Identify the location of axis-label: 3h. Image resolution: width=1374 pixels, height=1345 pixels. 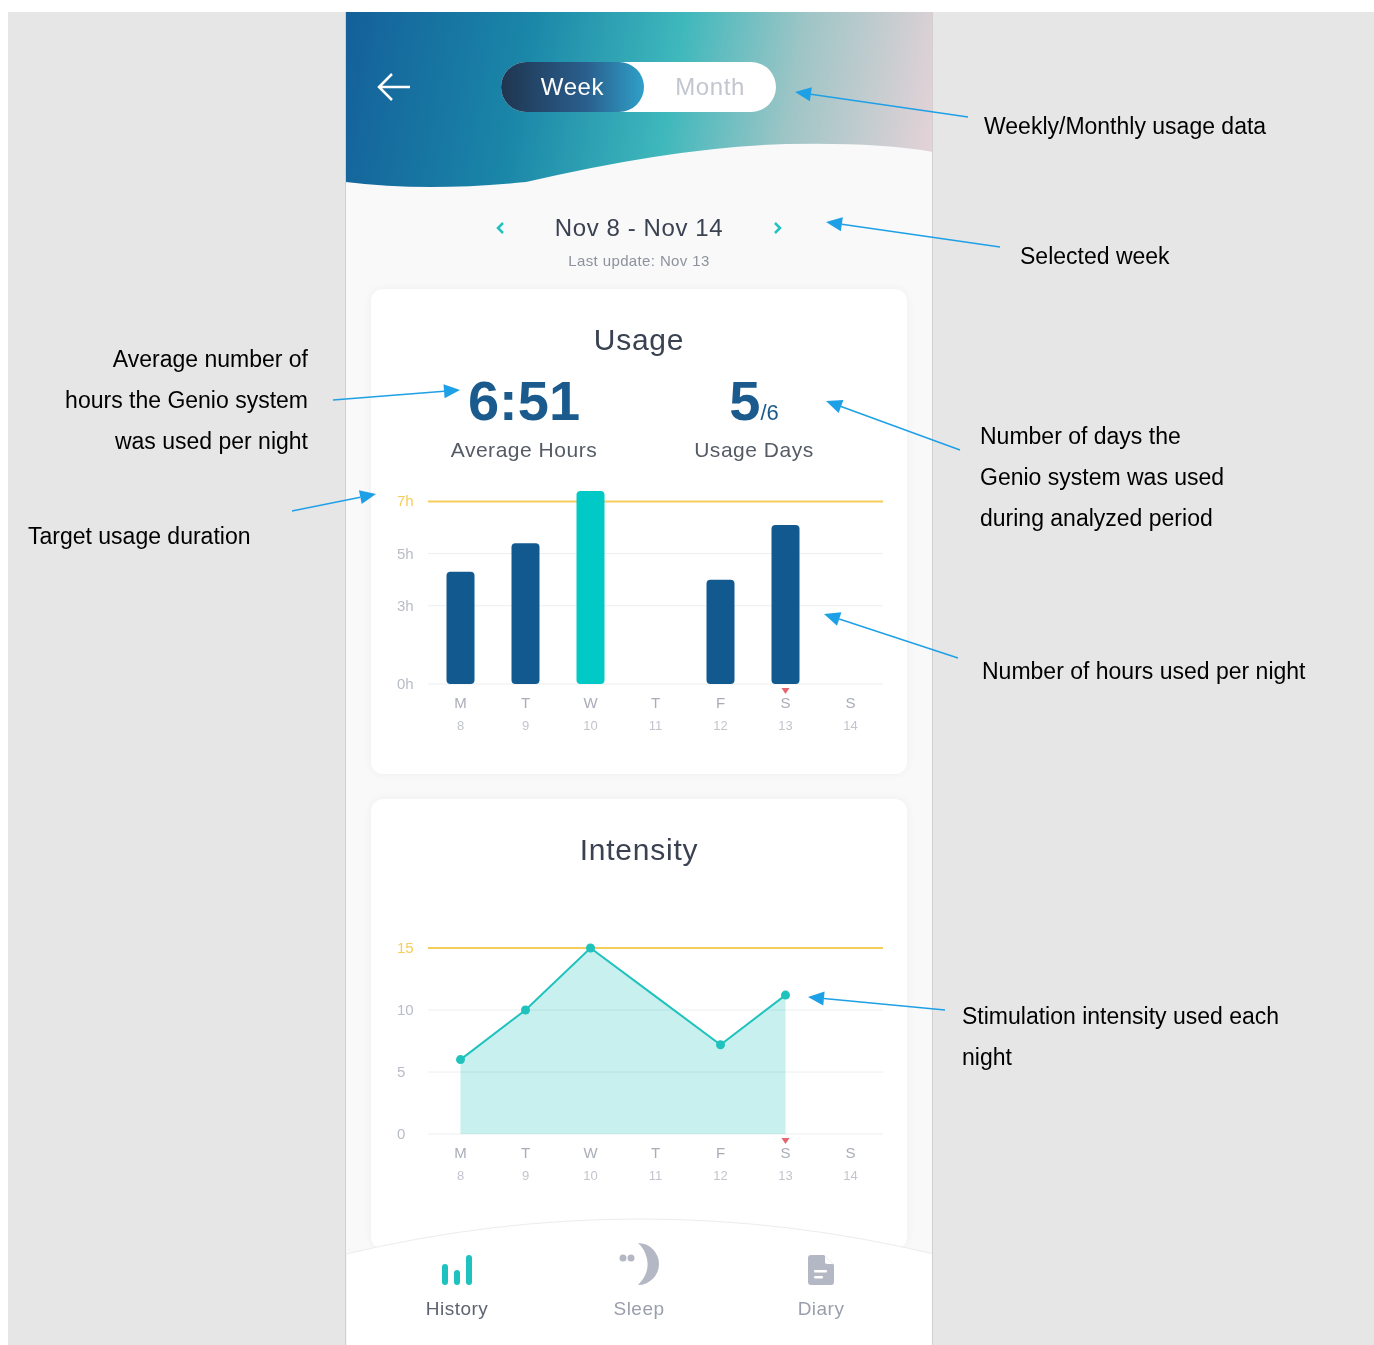
(405, 605).